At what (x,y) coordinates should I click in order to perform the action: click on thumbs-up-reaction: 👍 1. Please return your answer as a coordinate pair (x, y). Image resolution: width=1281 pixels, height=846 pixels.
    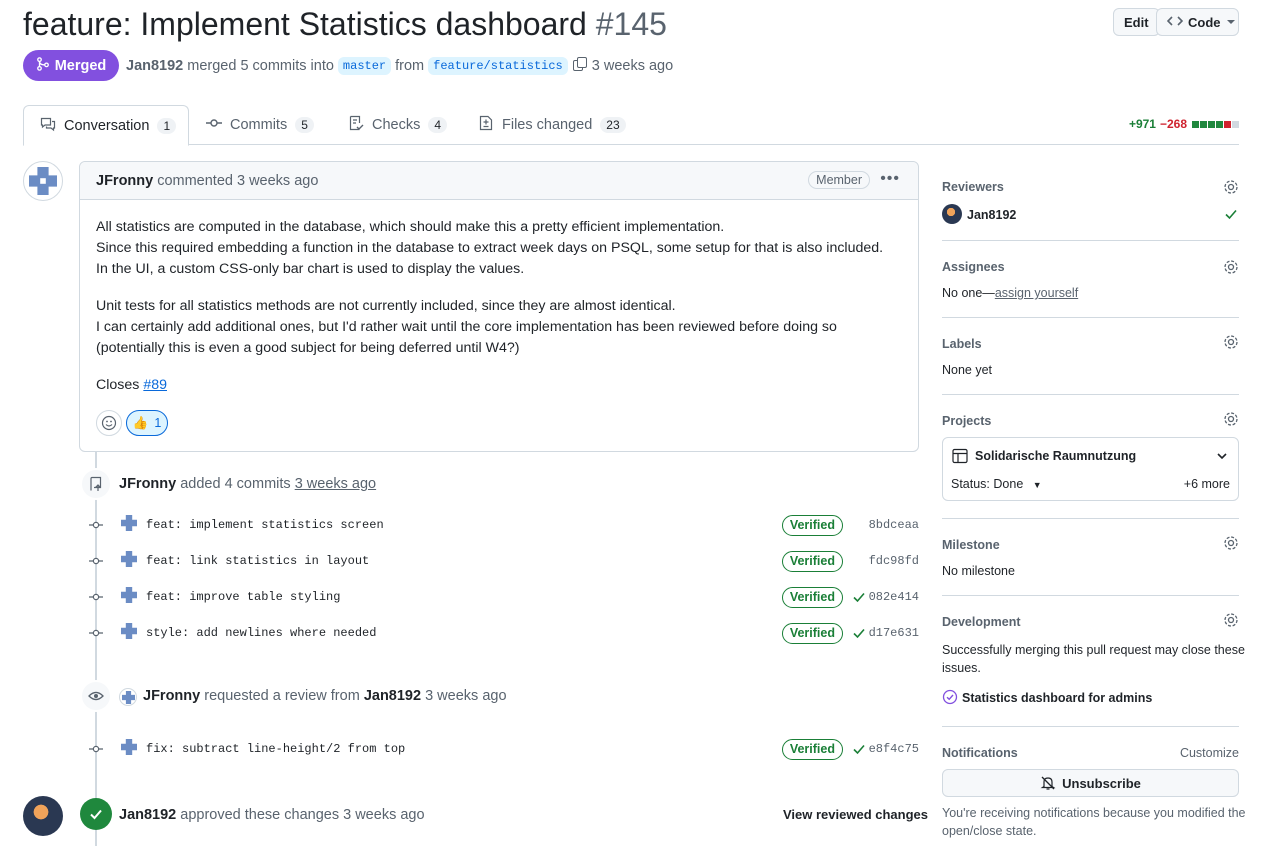
    Looking at the image, I should click on (147, 423).